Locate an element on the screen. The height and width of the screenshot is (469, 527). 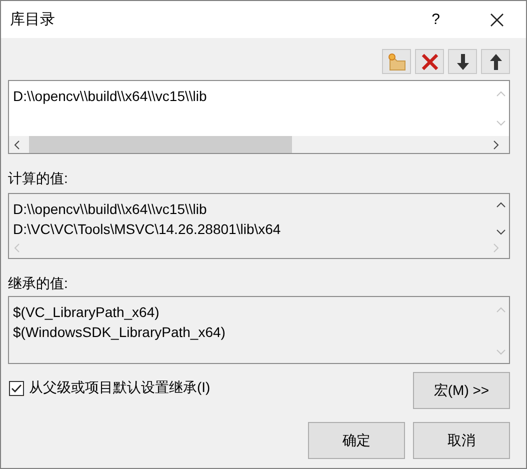
ok-button: 确定 is located at coordinates (356, 440).